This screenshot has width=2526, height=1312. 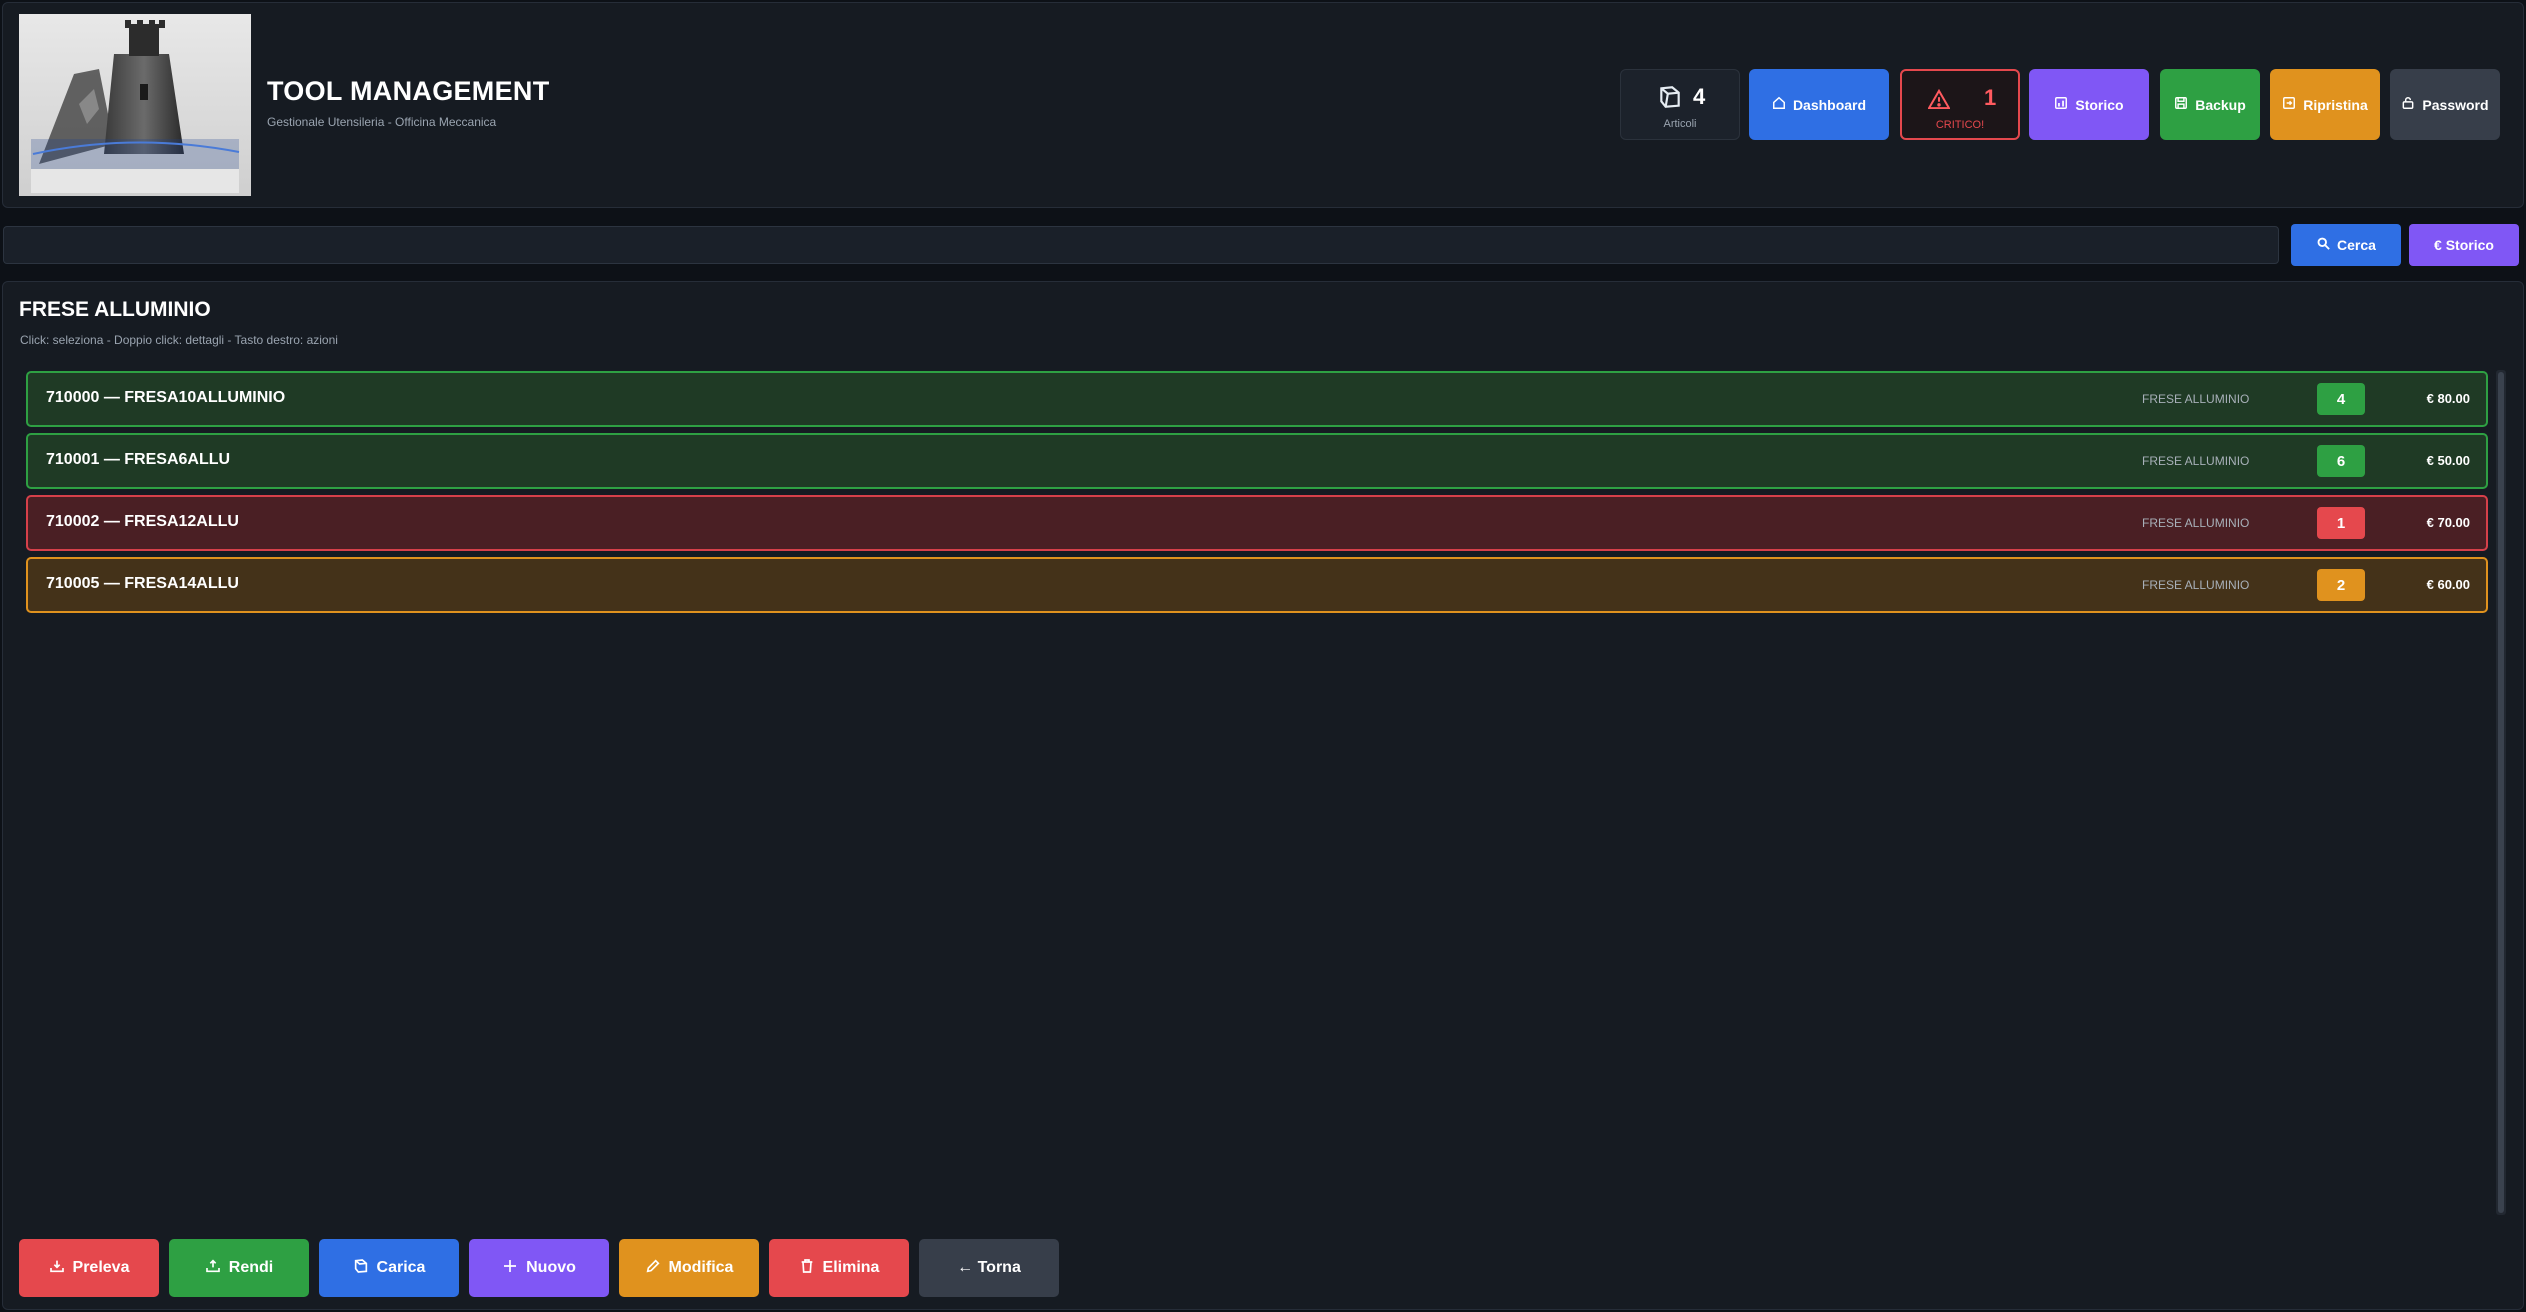 I want to click on warning-icon, so click(x=1939, y=101).